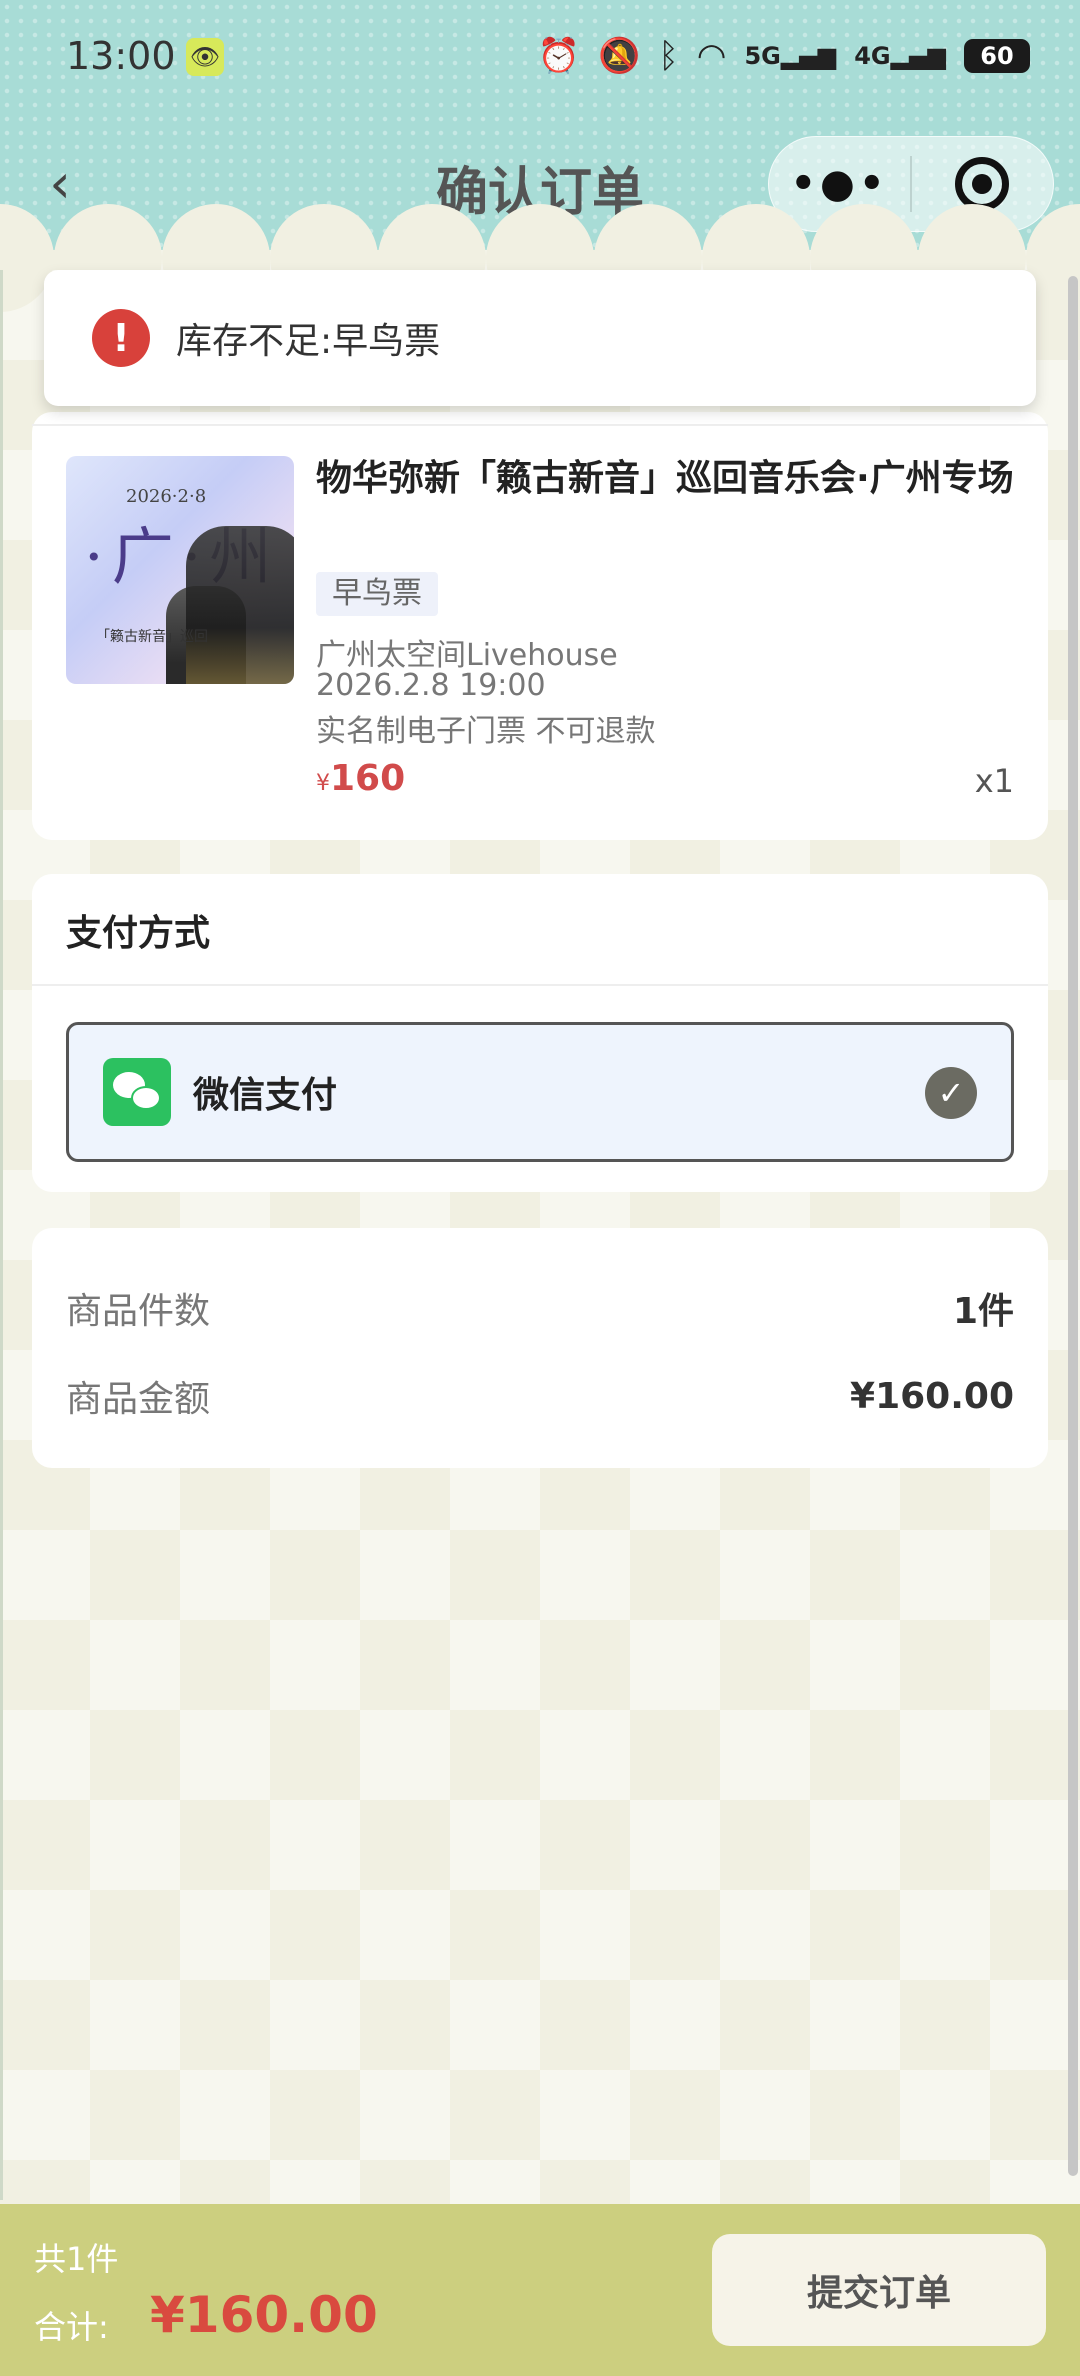 This screenshot has width=1080, height=2376. What do you see at coordinates (790, 56) in the screenshot?
I see `signal-5g-icon: 5G▂▄▆` at bounding box center [790, 56].